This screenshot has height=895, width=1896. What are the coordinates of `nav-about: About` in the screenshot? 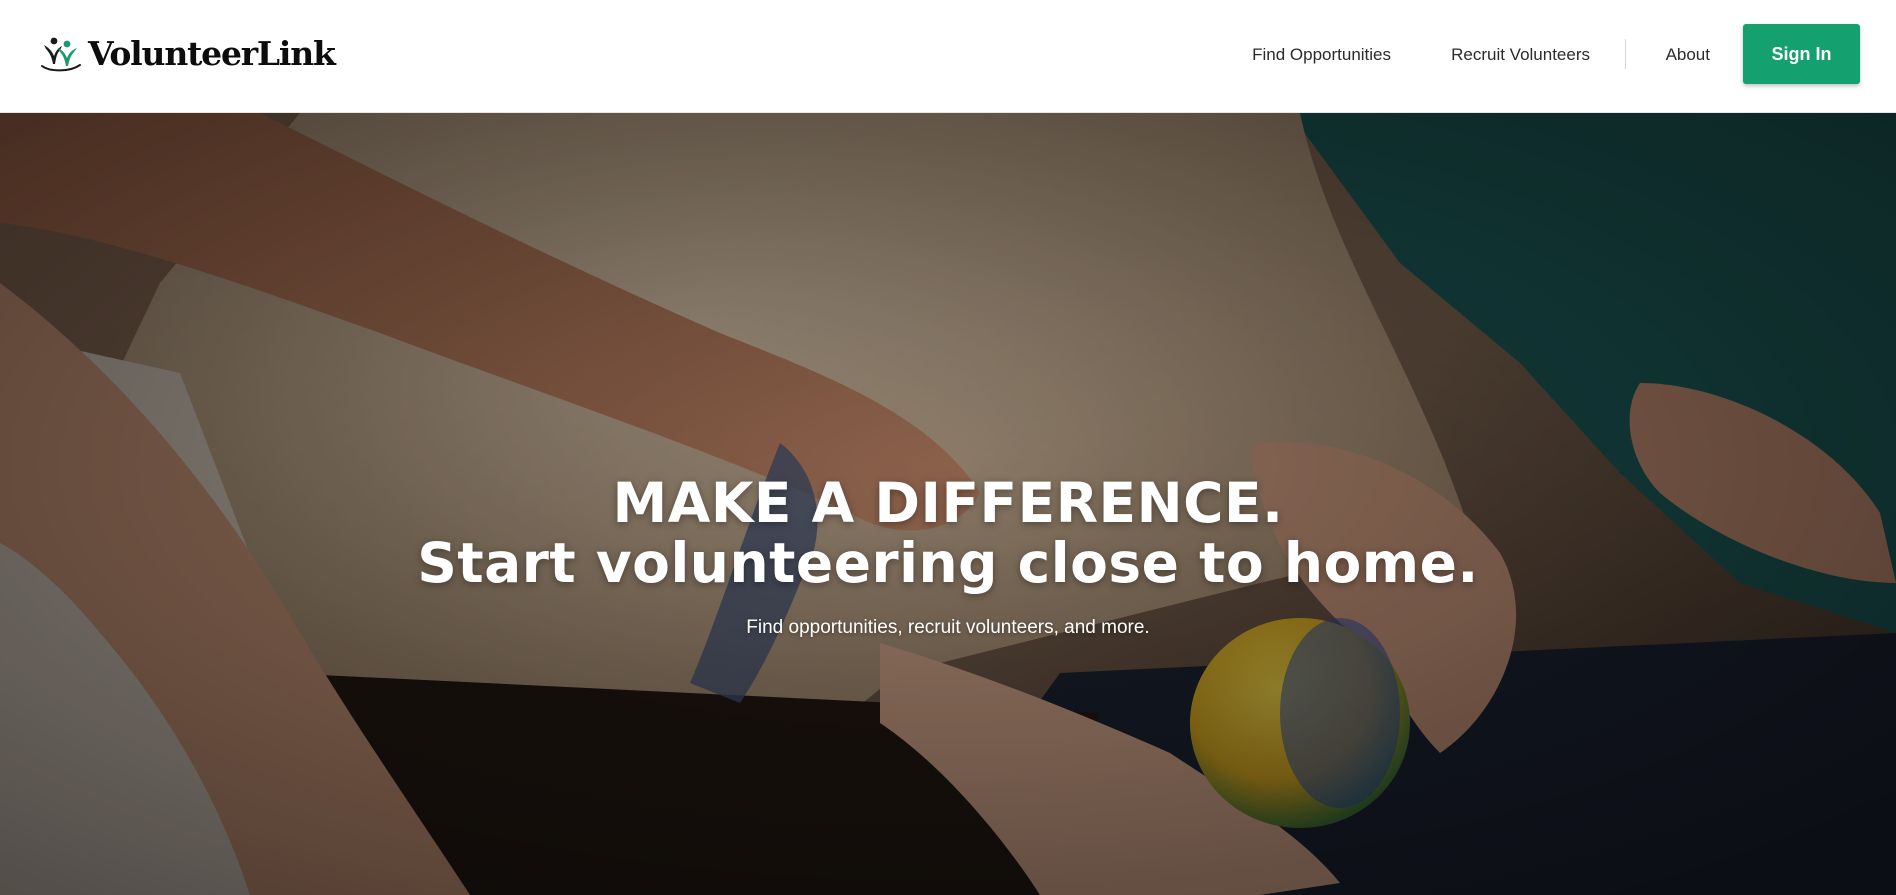 It's located at (1688, 56).